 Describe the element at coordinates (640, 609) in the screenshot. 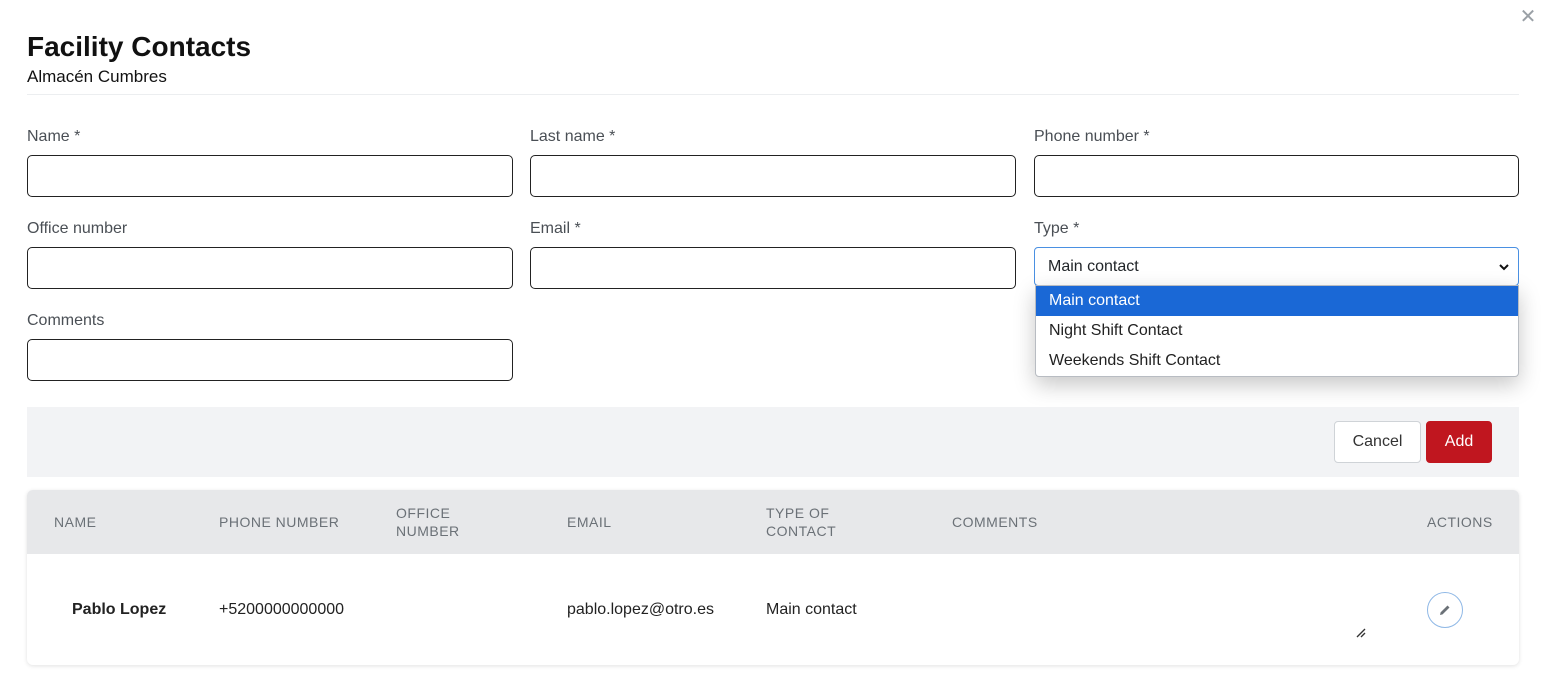

I see `cell-email: pablo.lopez@otro.es` at that location.